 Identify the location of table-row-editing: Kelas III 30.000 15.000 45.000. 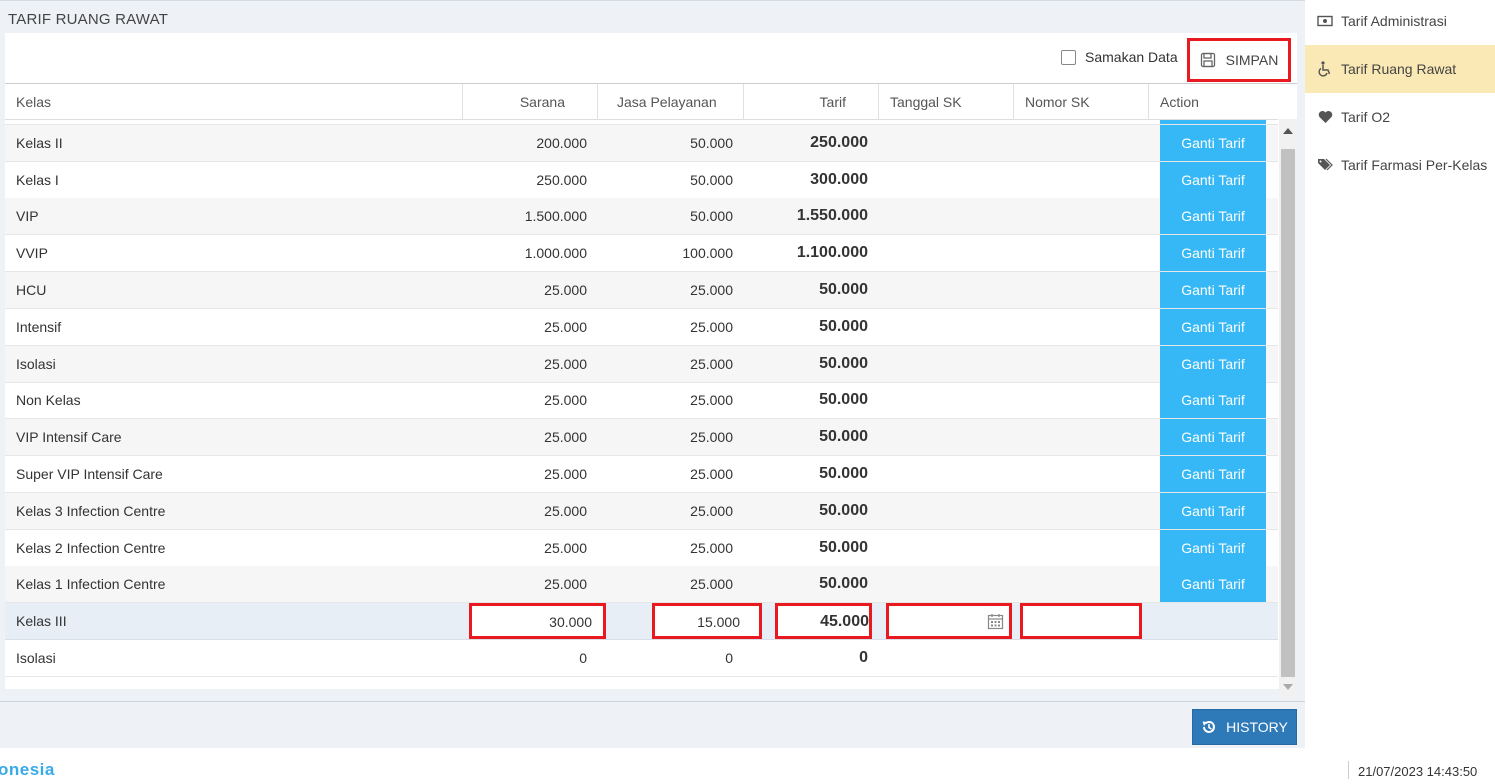
(641, 622).